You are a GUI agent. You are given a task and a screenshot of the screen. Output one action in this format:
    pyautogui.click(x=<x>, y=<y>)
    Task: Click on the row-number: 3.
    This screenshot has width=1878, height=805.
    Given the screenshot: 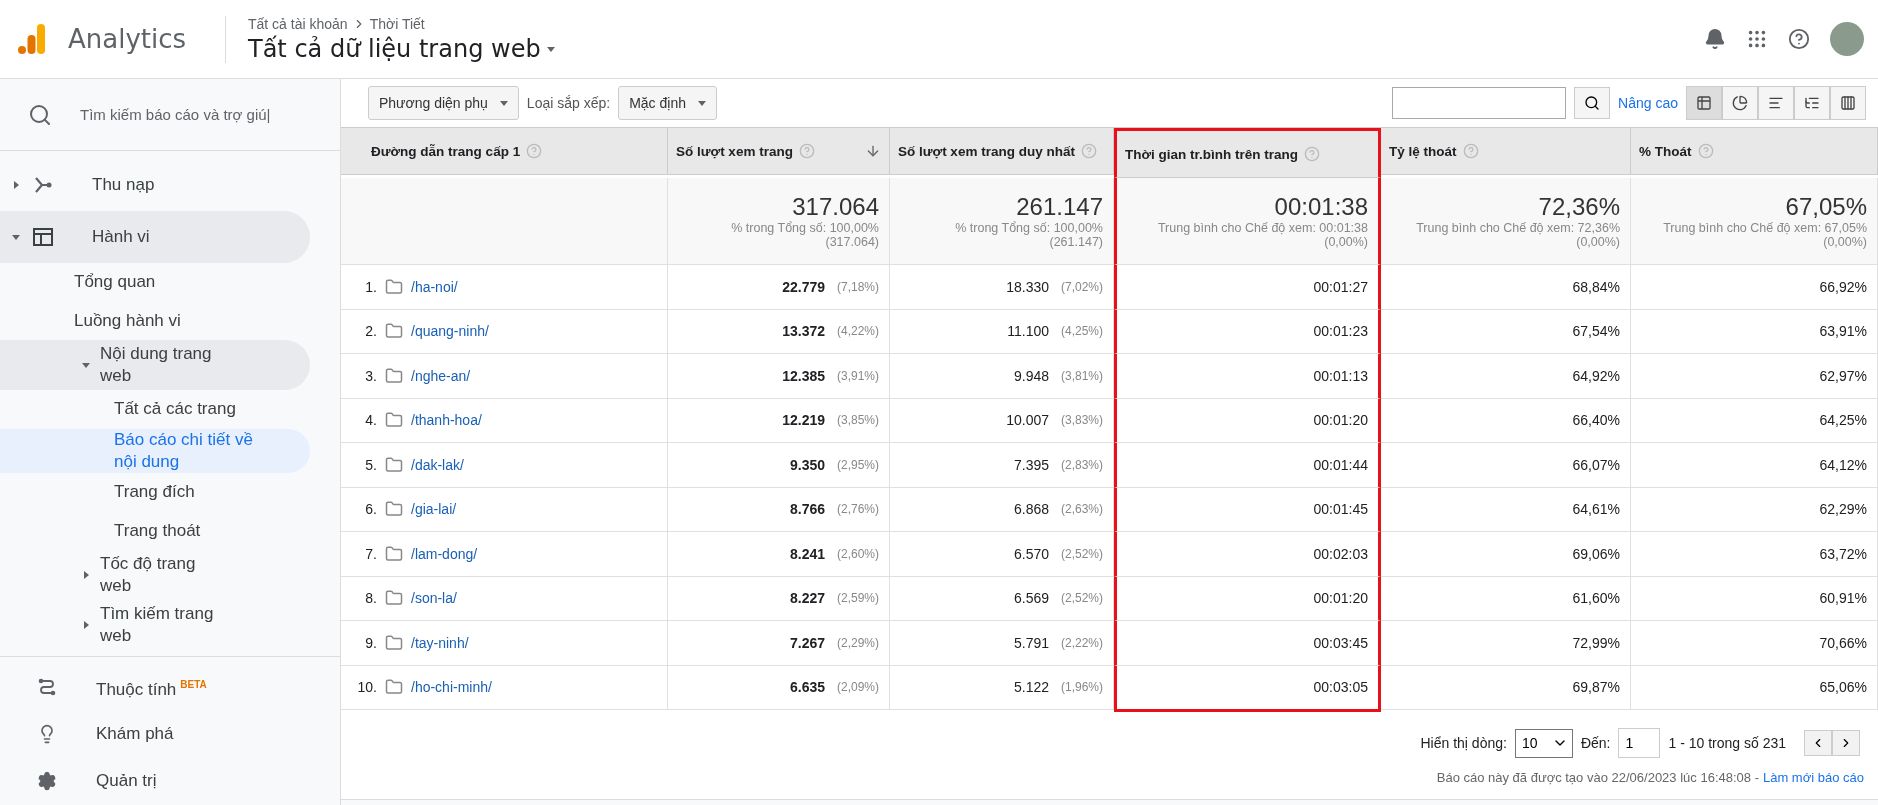 What is the action you would take?
    pyautogui.click(x=370, y=375)
    